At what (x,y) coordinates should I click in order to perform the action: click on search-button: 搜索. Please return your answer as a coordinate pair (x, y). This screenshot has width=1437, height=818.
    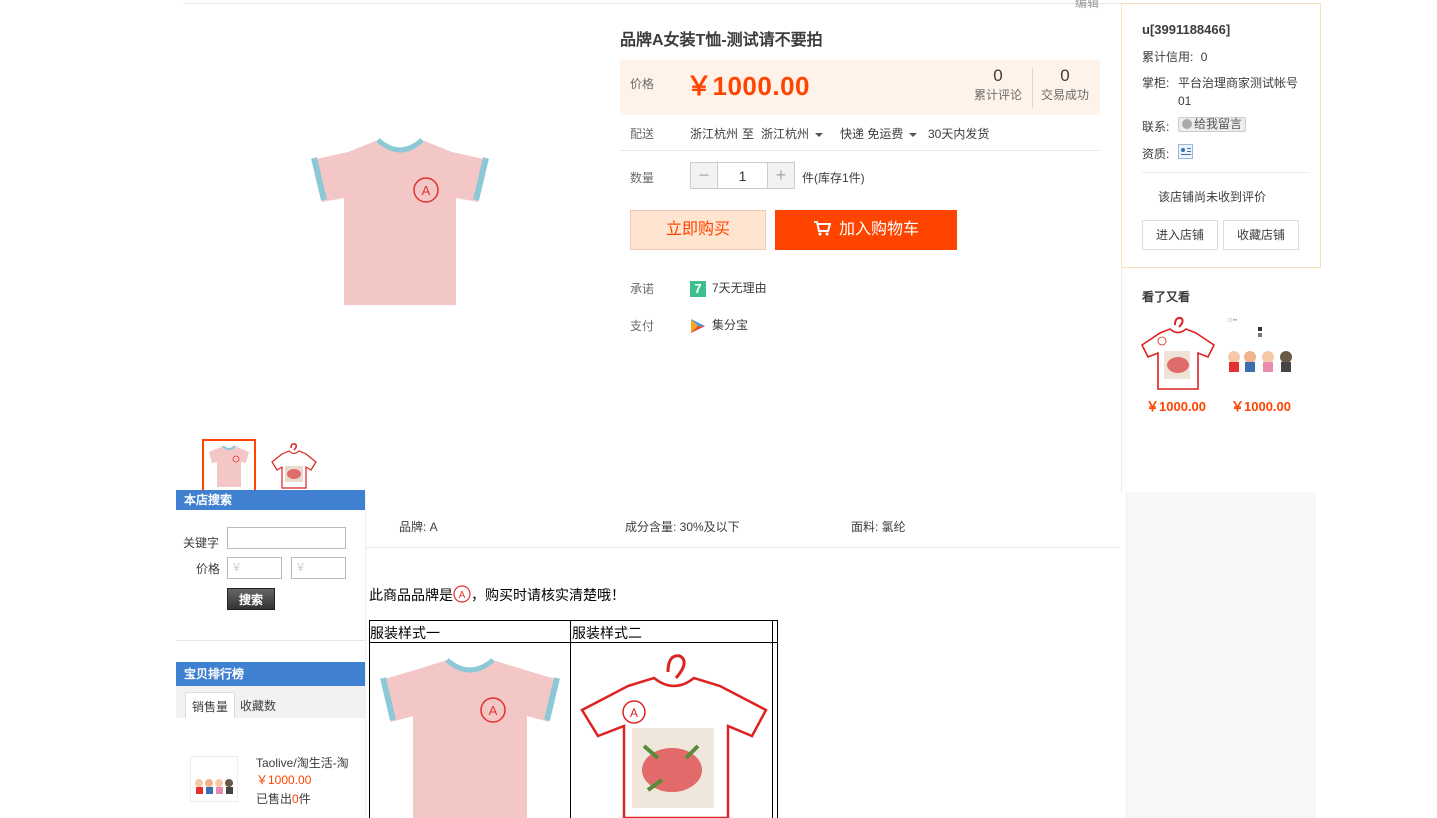
    Looking at the image, I should click on (251, 599).